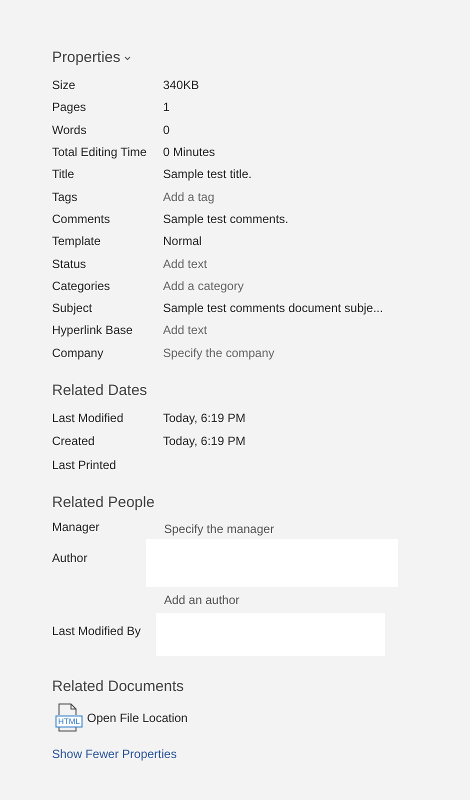 The height and width of the screenshot is (800, 470). I want to click on show-fewer-link: Show Fewer Properties, so click(114, 754).